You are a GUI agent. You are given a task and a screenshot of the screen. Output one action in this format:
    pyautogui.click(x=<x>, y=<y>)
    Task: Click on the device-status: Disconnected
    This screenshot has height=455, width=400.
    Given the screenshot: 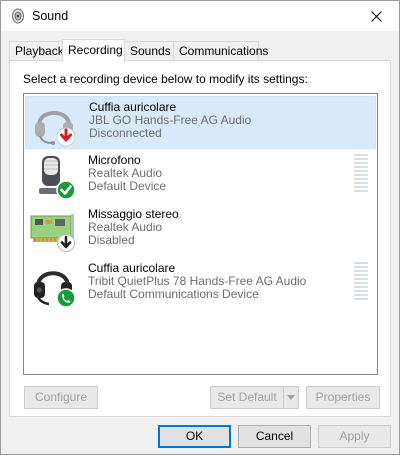 What is the action you would take?
    pyautogui.click(x=125, y=133)
    